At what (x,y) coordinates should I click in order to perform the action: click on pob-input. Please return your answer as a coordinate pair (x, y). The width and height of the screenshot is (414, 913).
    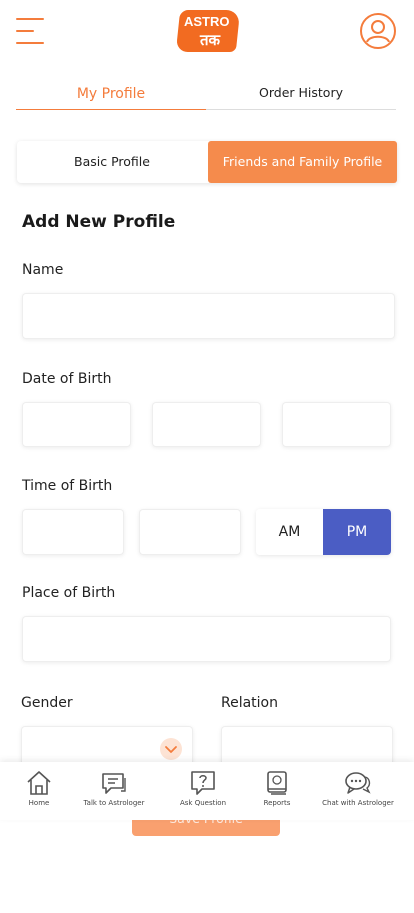
    Looking at the image, I should click on (206, 639).